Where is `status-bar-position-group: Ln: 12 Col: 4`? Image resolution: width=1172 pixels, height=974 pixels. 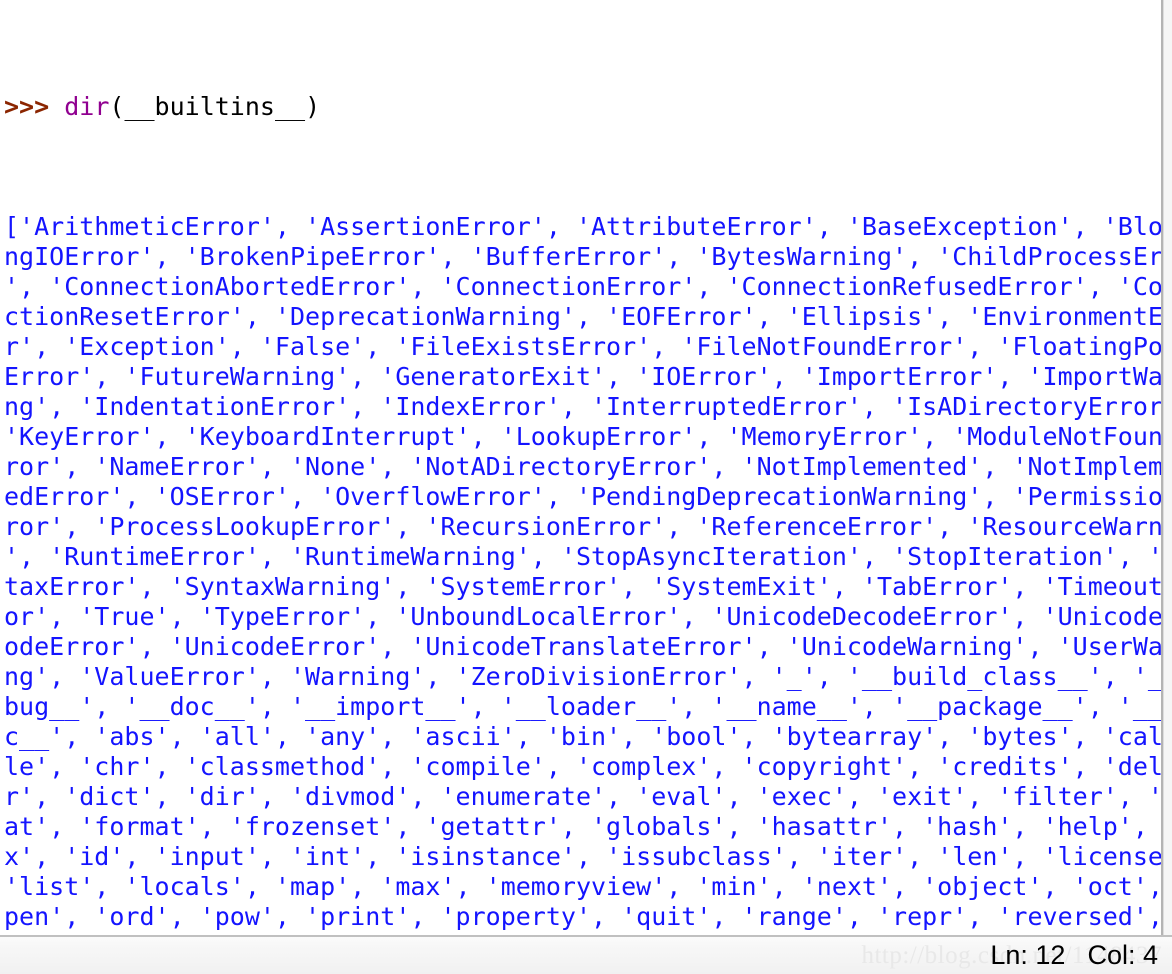
status-bar-position-group: Ln: 12 Col: 4 is located at coordinates (1074, 955).